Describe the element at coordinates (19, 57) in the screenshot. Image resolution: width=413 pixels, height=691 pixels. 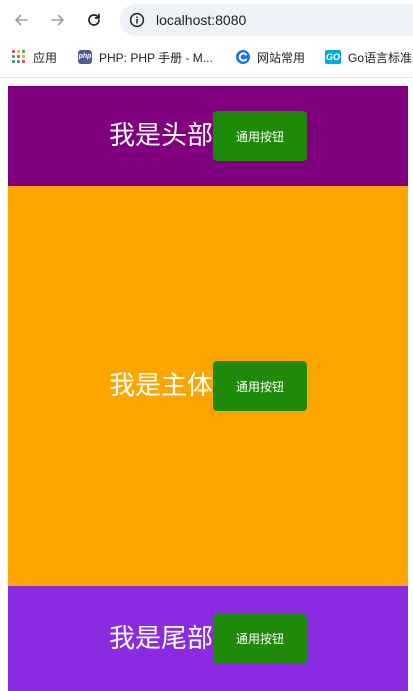
I see `apps-grid-icon` at that location.